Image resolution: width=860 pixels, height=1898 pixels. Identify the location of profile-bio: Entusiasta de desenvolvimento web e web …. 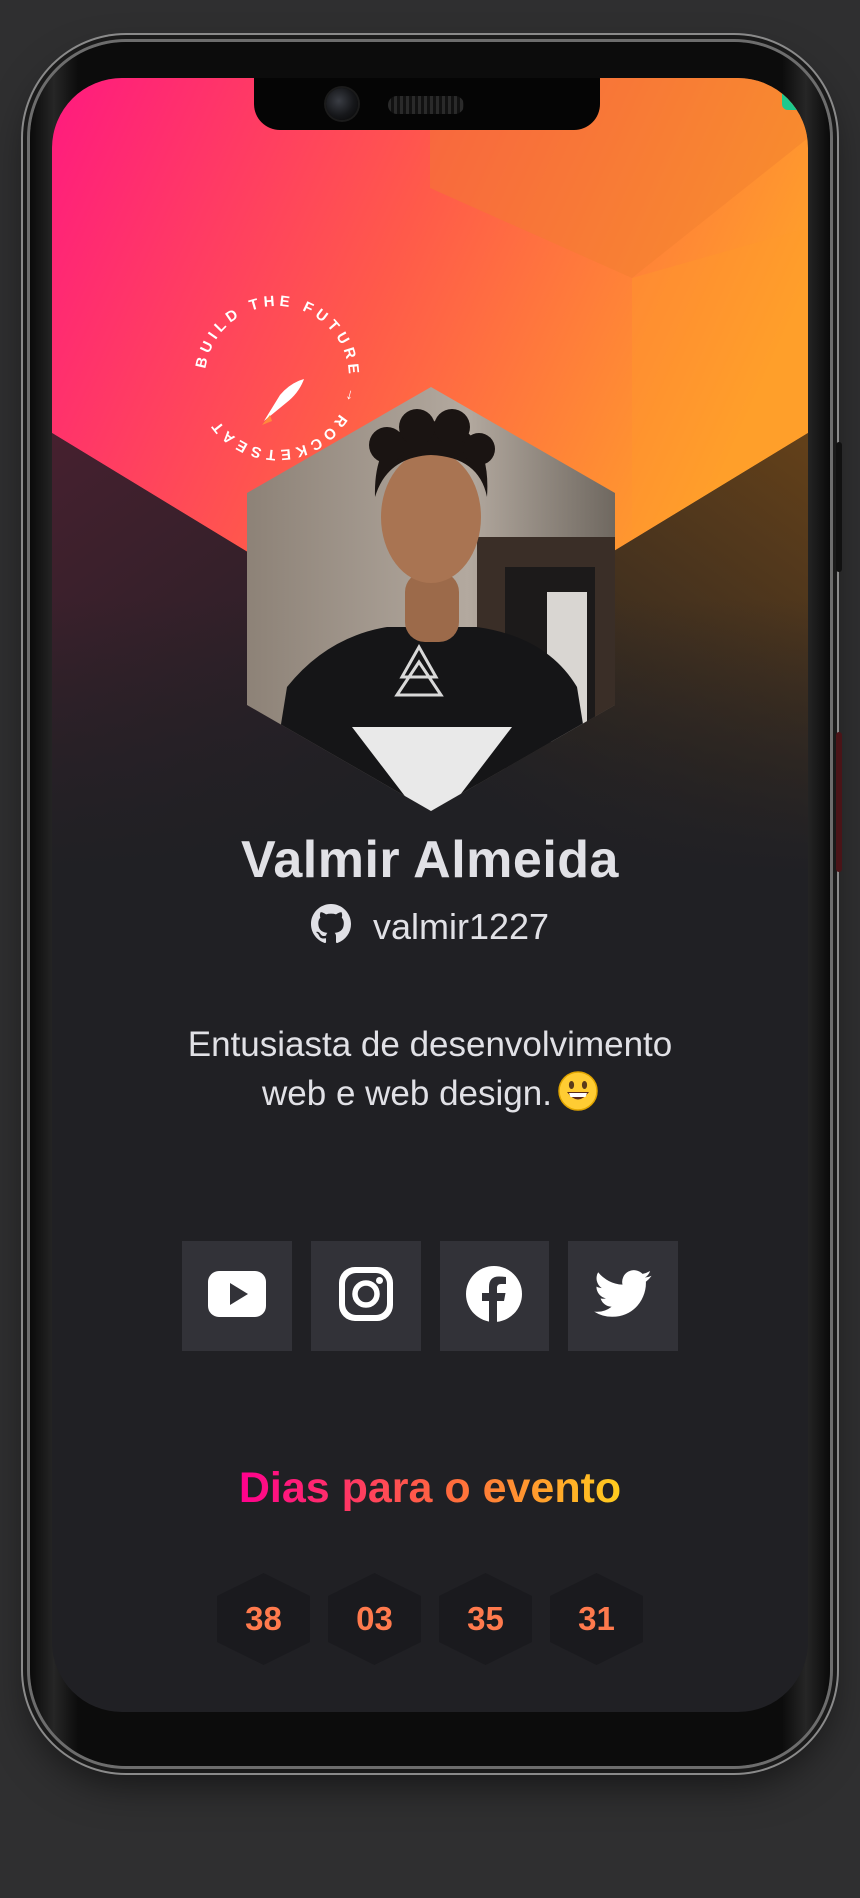
(430, 1072).